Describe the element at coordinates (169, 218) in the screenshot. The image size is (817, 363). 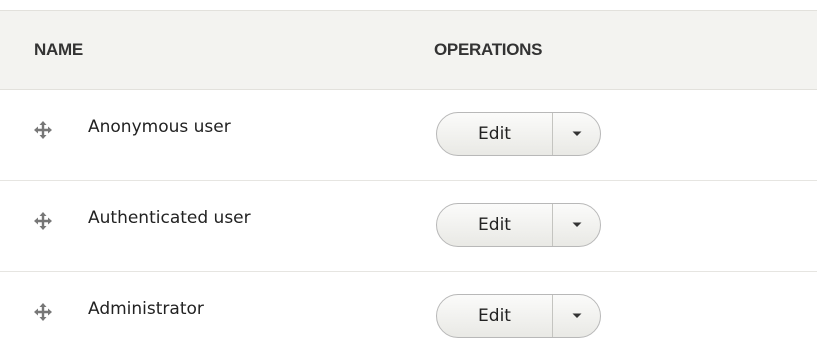
I see `role-name: Authenticated user` at that location.